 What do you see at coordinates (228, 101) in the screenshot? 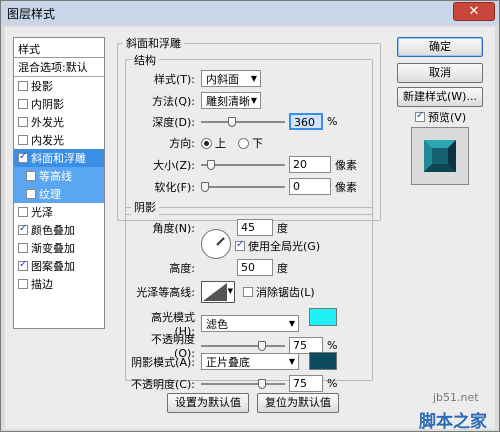
I see `method-dropdown-value: 雕刻清晰` at bounding box center [228, 101].